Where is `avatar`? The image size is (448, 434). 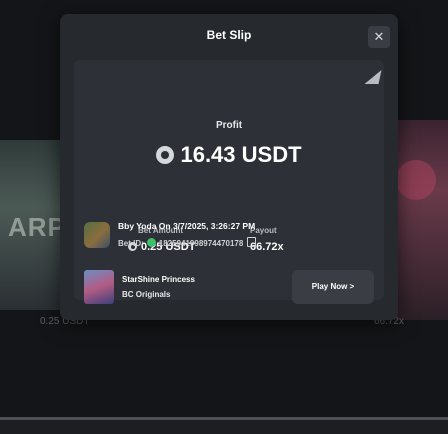 avatar is located at coordinates (97, 235).